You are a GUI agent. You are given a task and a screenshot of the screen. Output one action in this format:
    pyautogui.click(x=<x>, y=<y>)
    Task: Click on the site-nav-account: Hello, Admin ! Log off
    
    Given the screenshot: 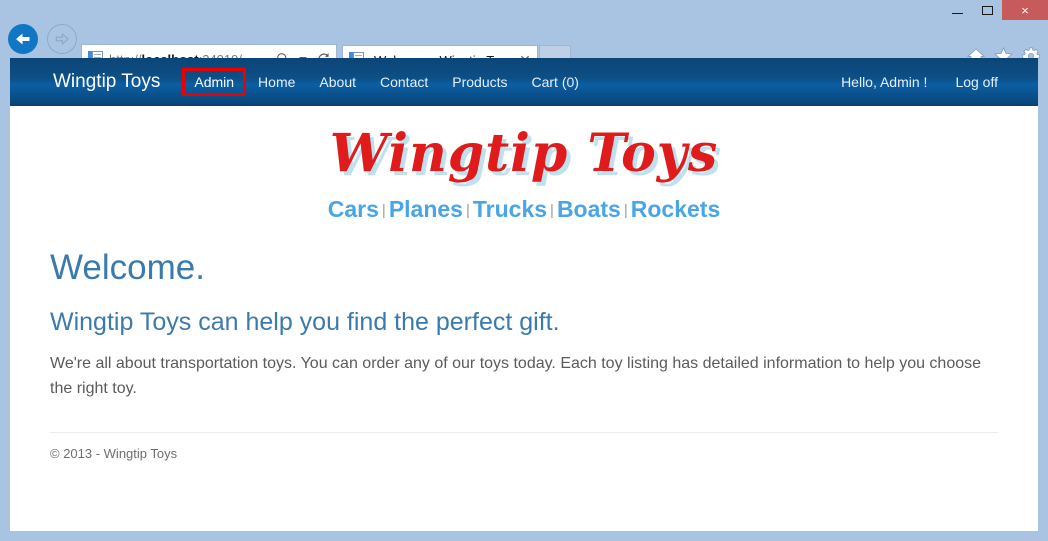 What is the action you would take?
    pyautogui.click(x=919, y=82)
    